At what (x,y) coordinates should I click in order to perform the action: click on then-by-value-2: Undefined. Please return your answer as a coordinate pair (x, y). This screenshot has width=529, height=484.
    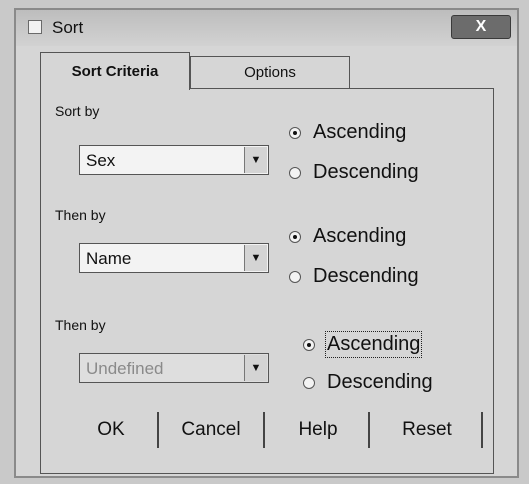
    Looking at the image, I should click on (125, 368).